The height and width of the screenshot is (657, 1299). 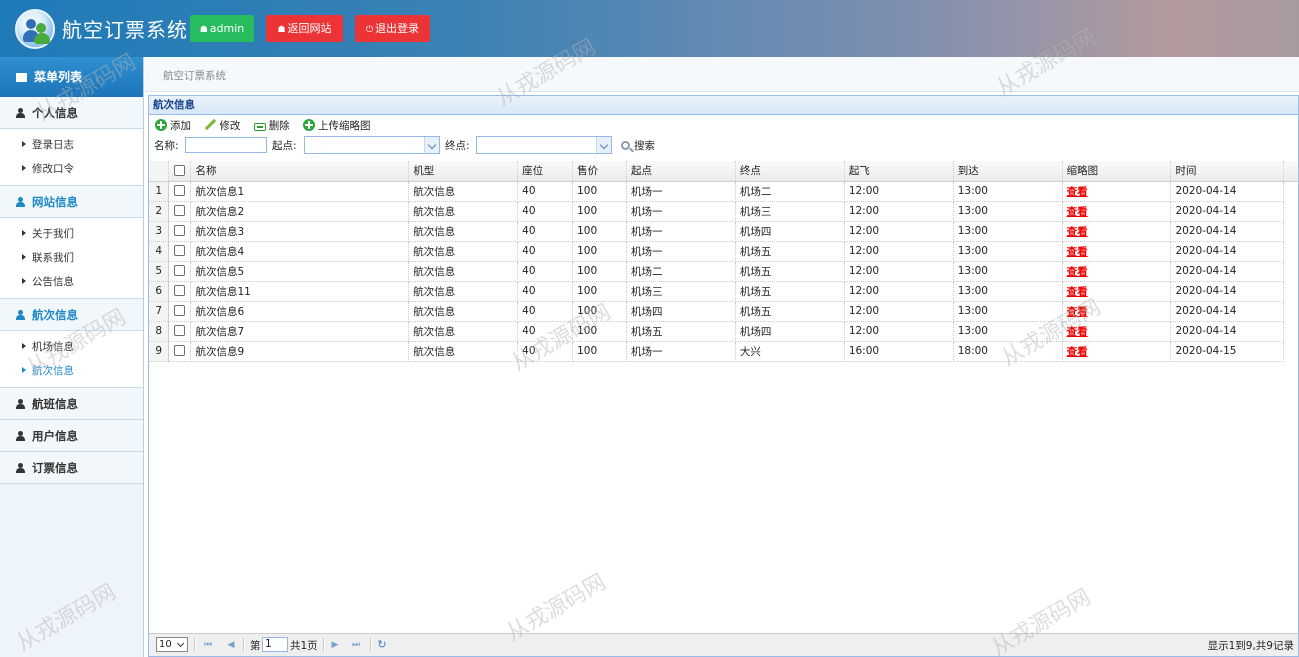 I want to click on user-icon, so click(x=20, y=202).